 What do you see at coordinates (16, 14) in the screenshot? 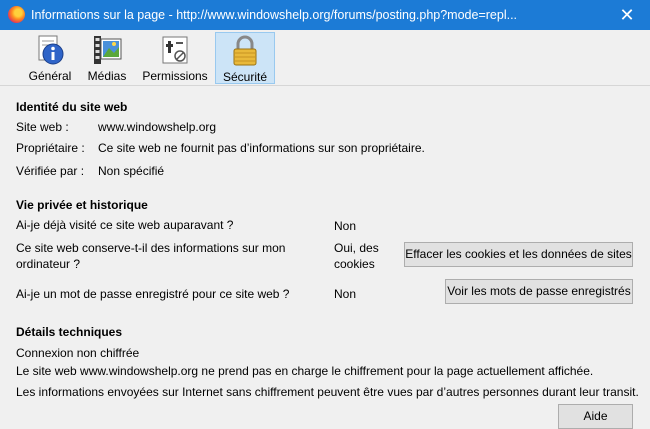
I see `firefox-logo-icon` at bounding box center [16, 14].